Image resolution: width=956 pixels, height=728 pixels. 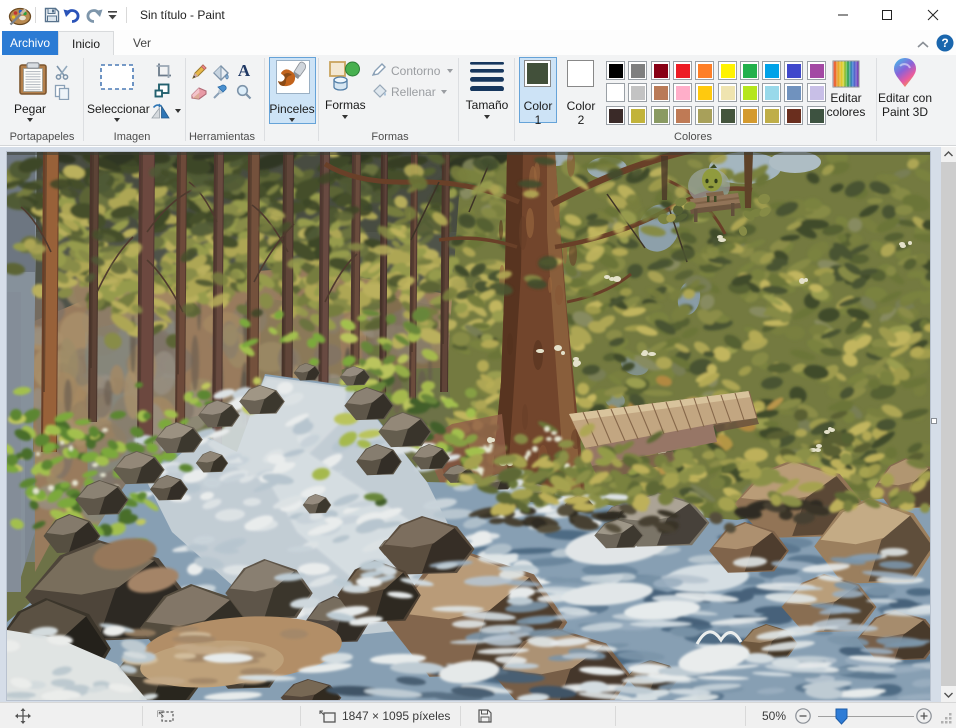 I want to click on svg-text: A, so click(x=244, y=70).